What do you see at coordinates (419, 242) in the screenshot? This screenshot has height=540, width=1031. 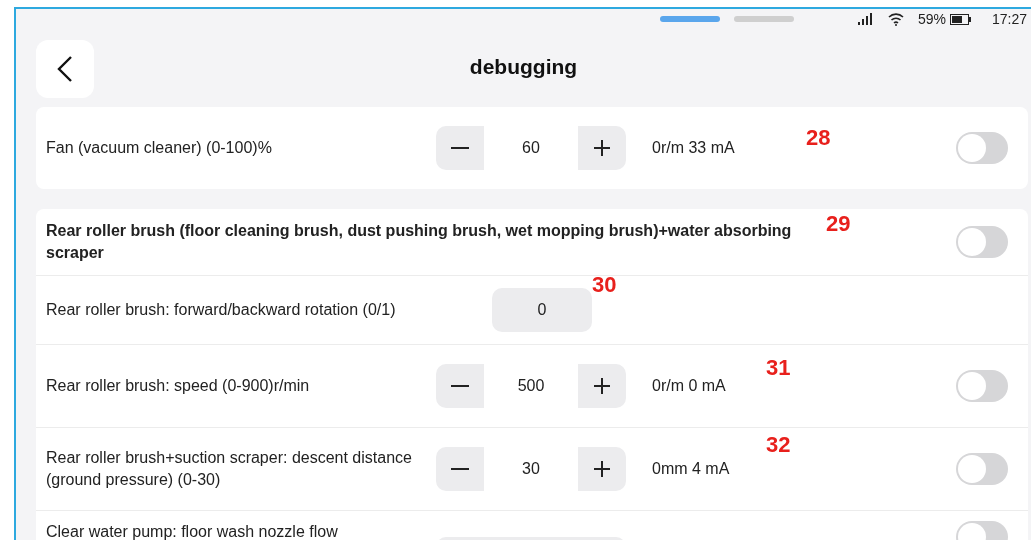 I see `section-heading: Rear roller brush (floor cleaning brush, dust pushing brush, wet mopping brush)+water absorbing scraper` at bounding box center [419, 242].